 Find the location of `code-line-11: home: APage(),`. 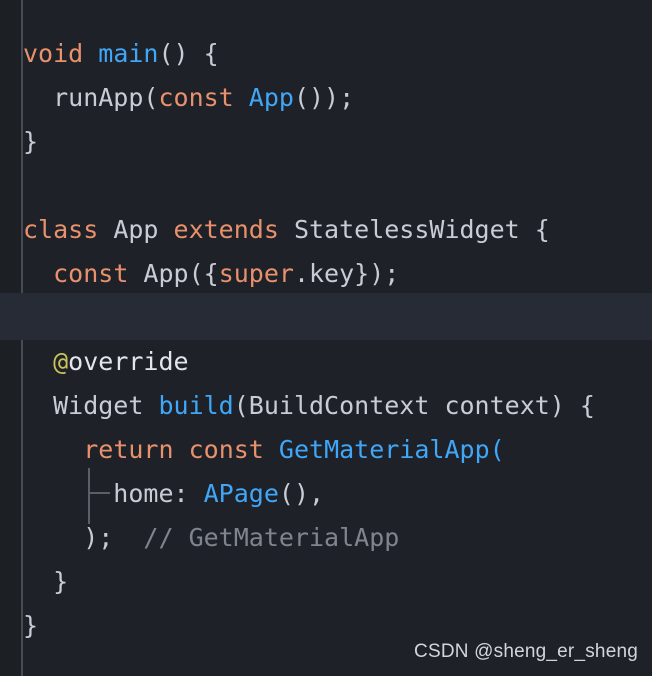

code-line-11: home: APage(), is located at coordinates (173, 494).